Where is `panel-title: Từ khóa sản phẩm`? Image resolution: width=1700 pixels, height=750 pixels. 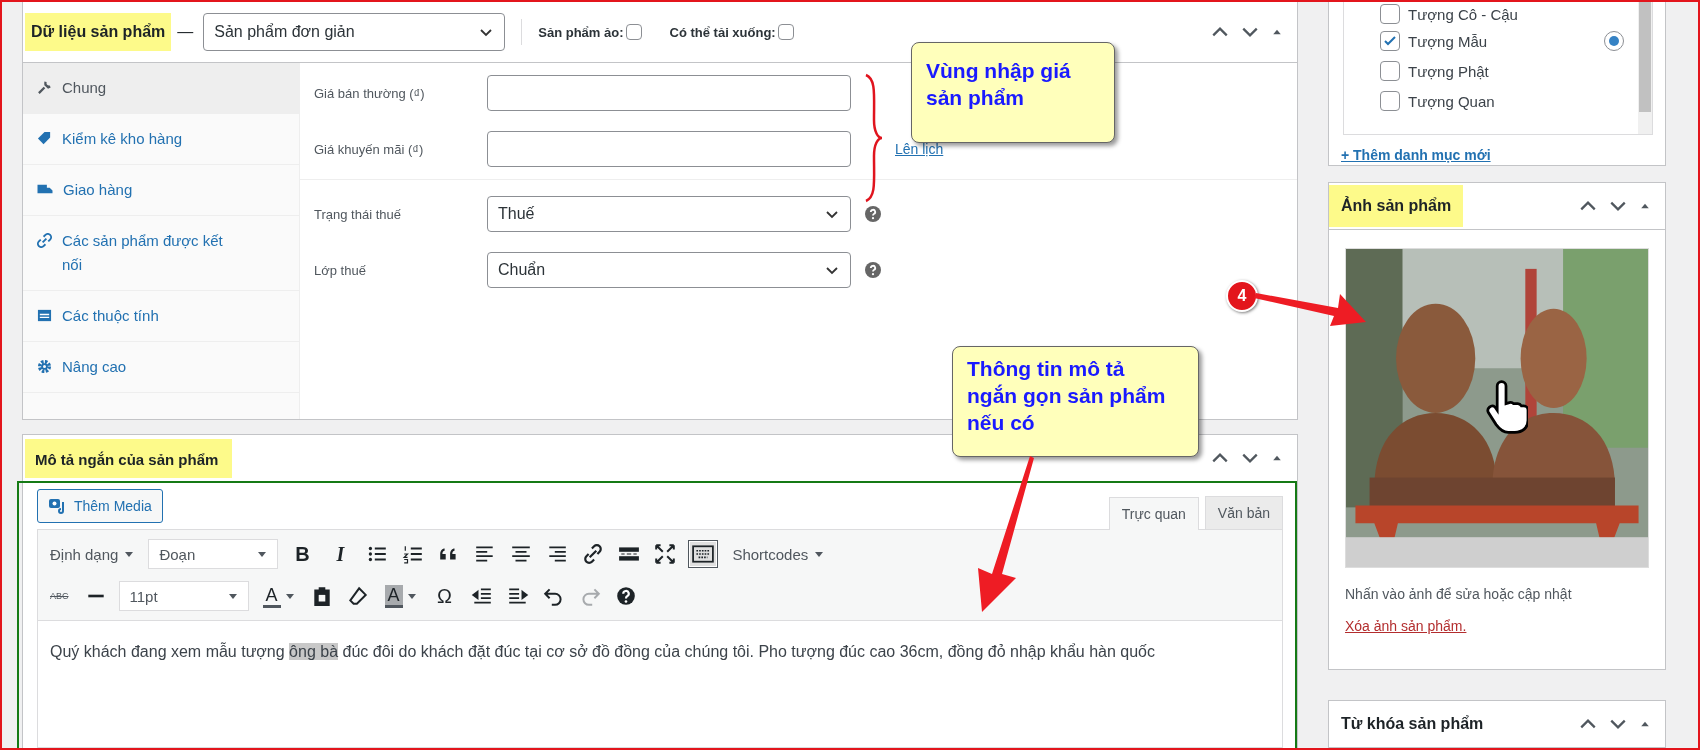
panel-title: Từ khóa sản phẩm is located at coordinates (1412, 724).